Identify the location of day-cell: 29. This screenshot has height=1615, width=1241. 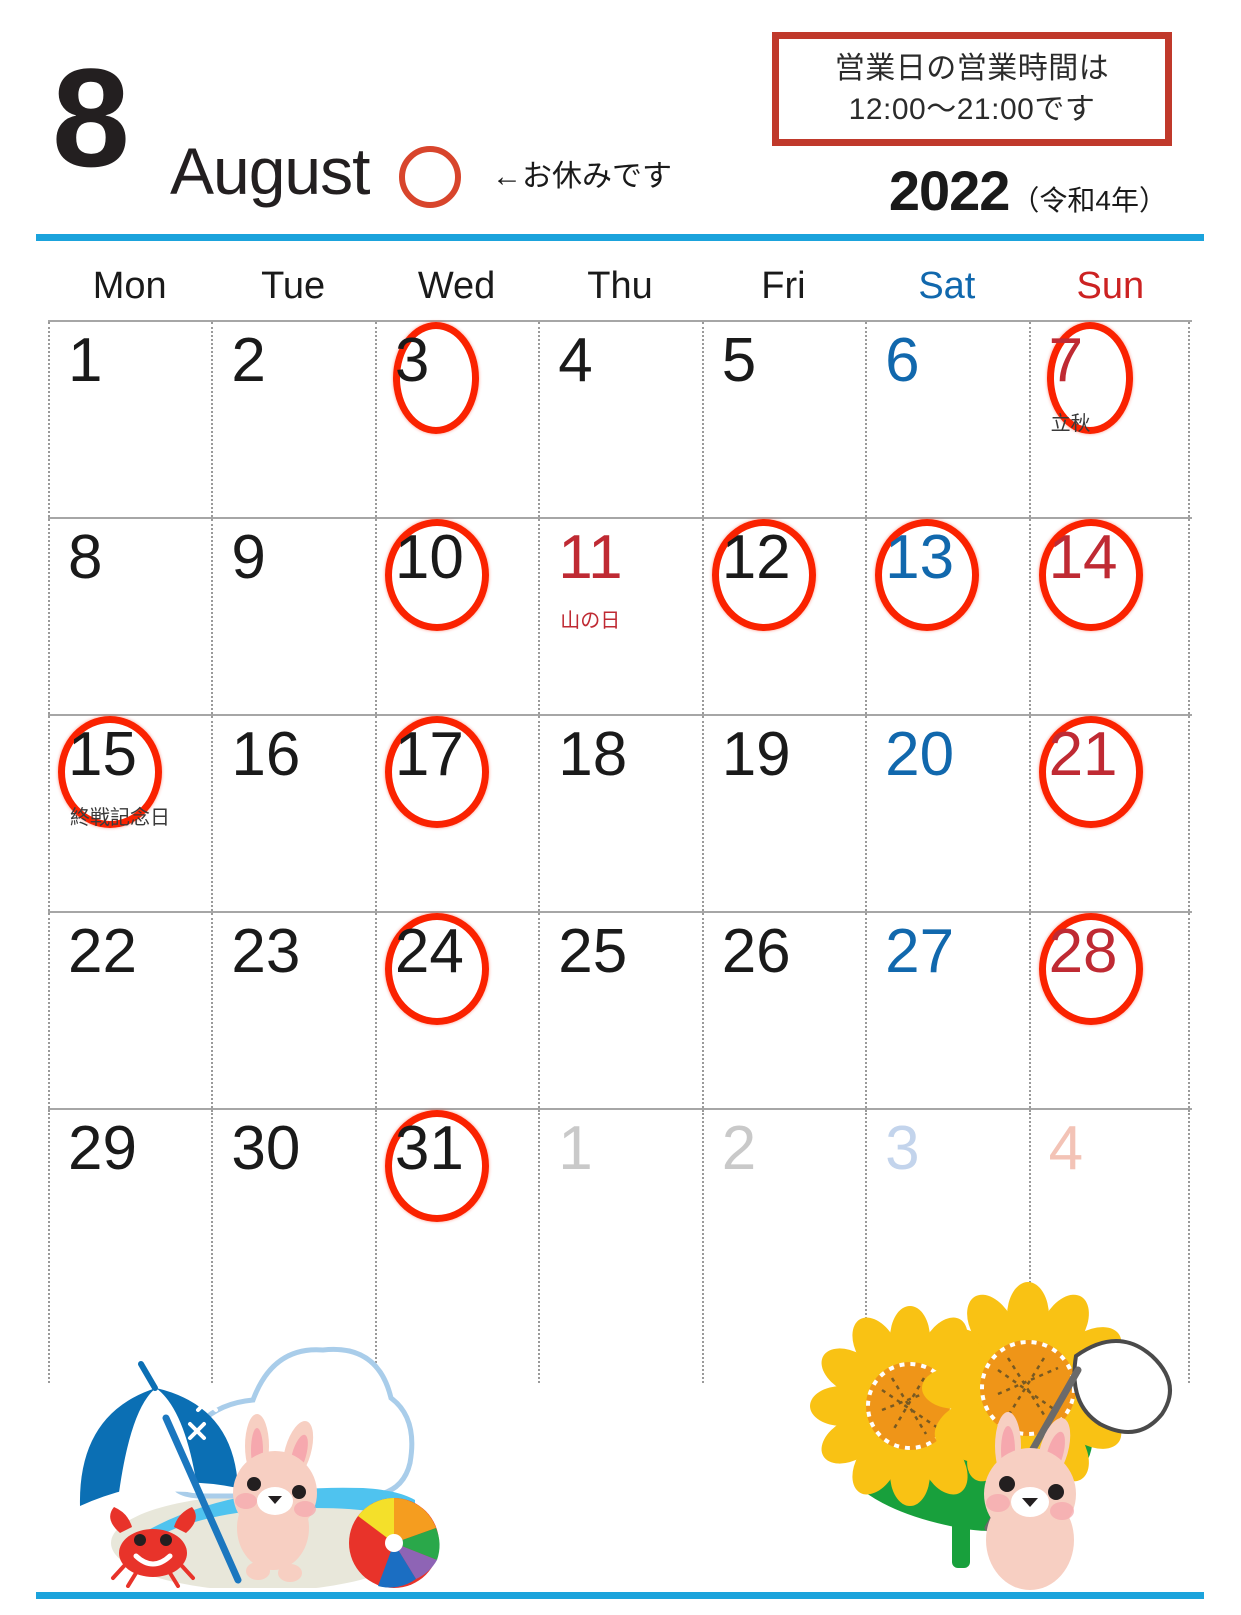
(129, 1246).